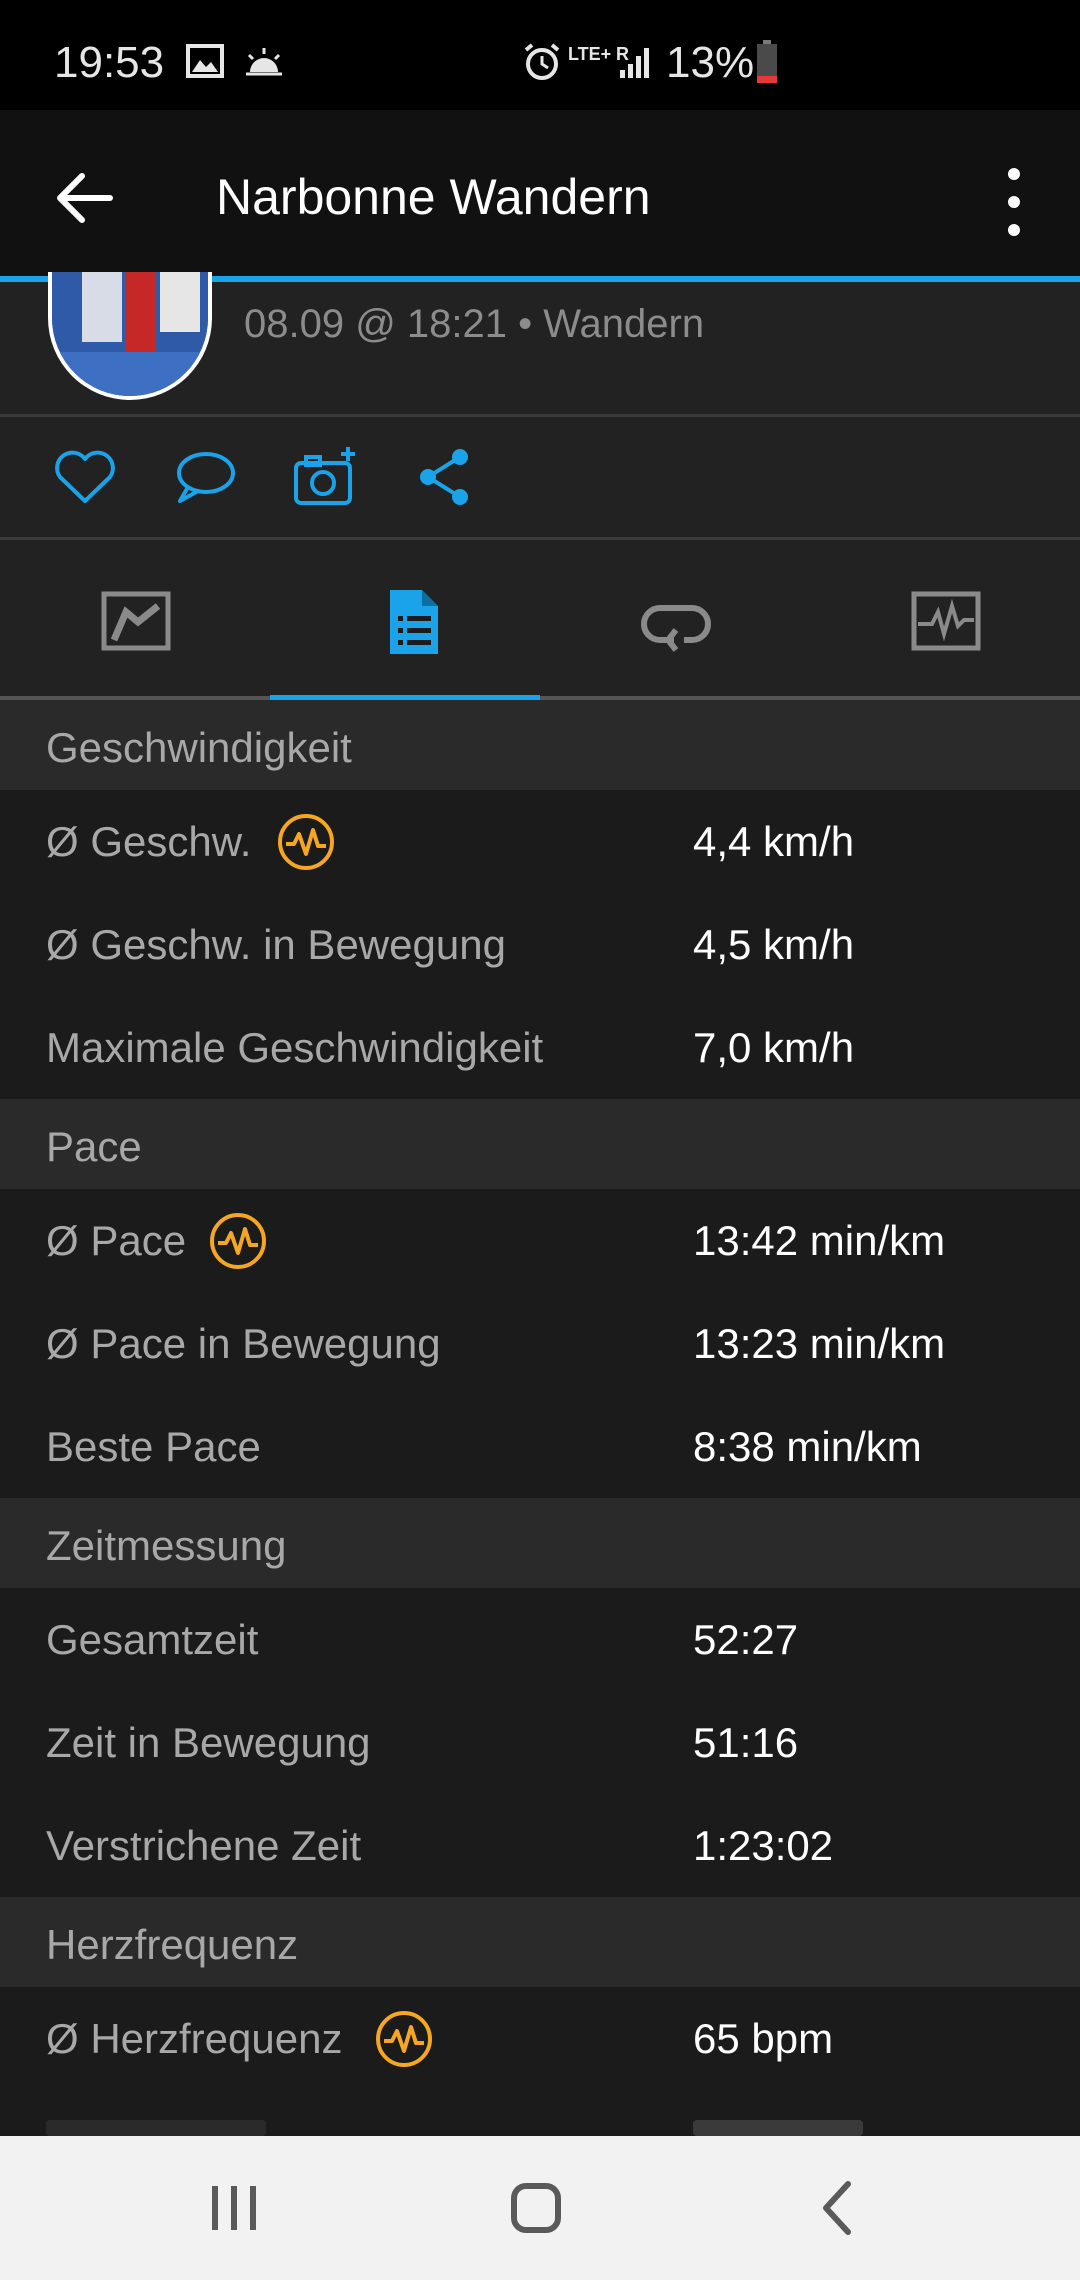 This screenshot has height=2280, width=1080. What do you see at coordinates (774, 841) in the screenshot?
I see `stat-value: 4,4 km/h` at bounding box center [774, 841].